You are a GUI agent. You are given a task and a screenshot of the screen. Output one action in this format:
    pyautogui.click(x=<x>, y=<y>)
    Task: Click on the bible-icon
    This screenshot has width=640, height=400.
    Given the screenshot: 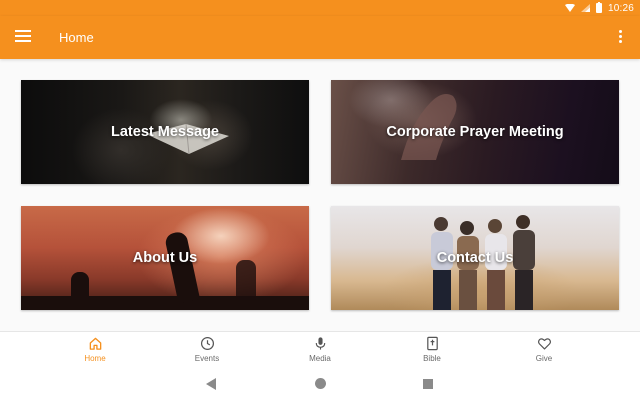 What is the action you would take?
    pyautogui.click(x=432, y=343)
    